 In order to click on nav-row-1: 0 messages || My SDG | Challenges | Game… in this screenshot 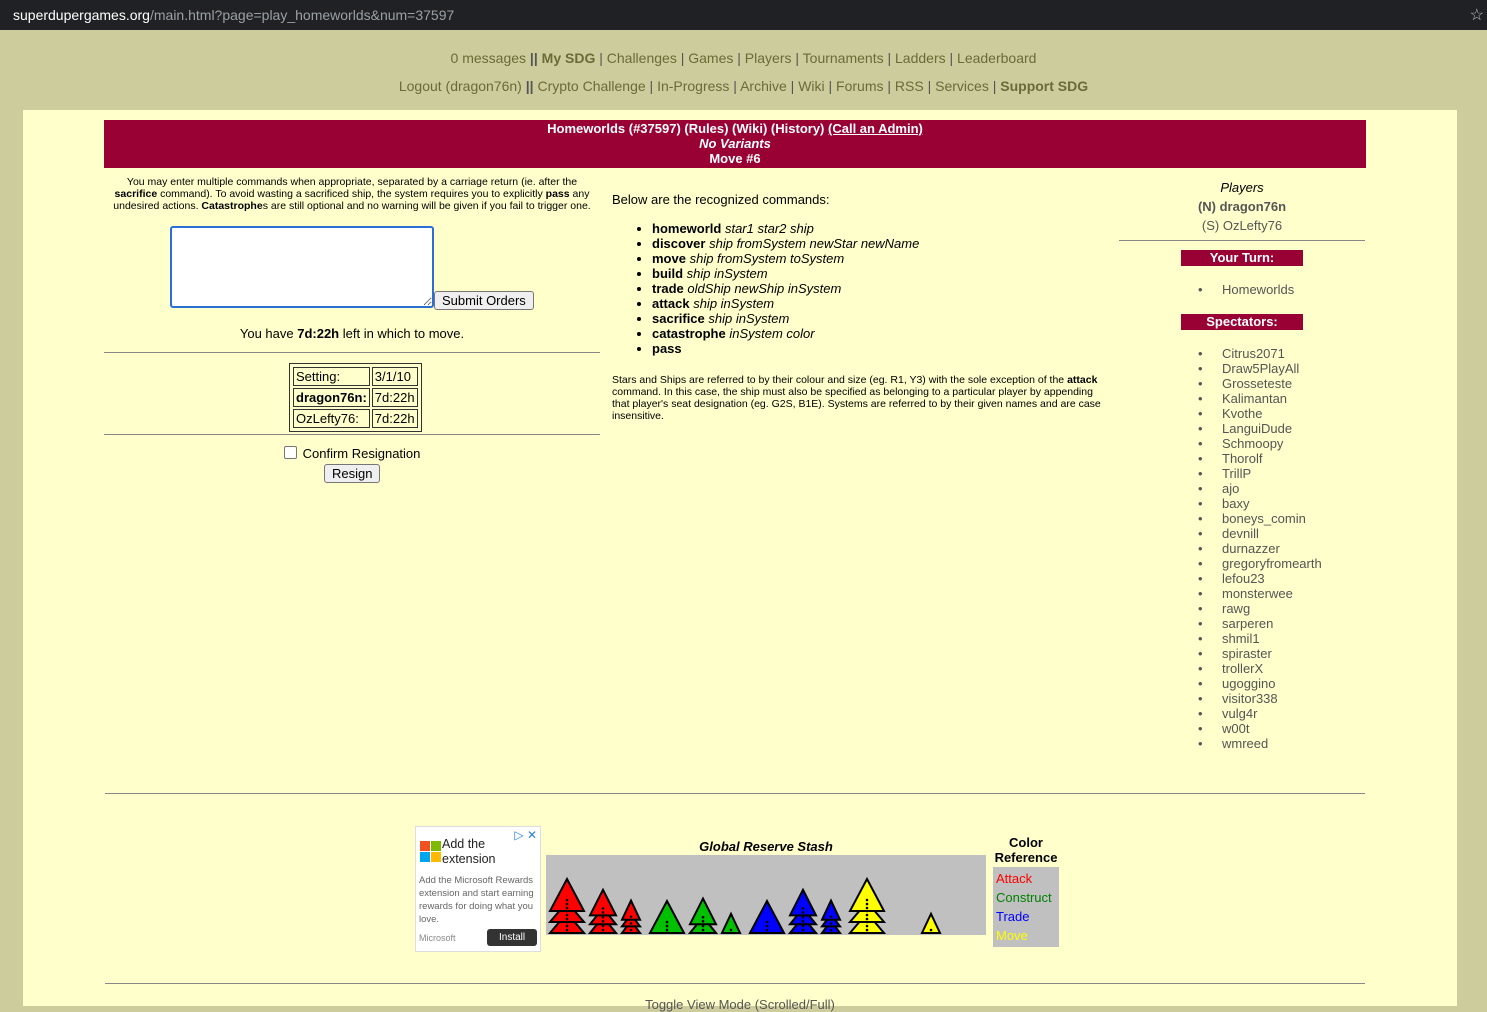, I will do `click(743, 58)`.